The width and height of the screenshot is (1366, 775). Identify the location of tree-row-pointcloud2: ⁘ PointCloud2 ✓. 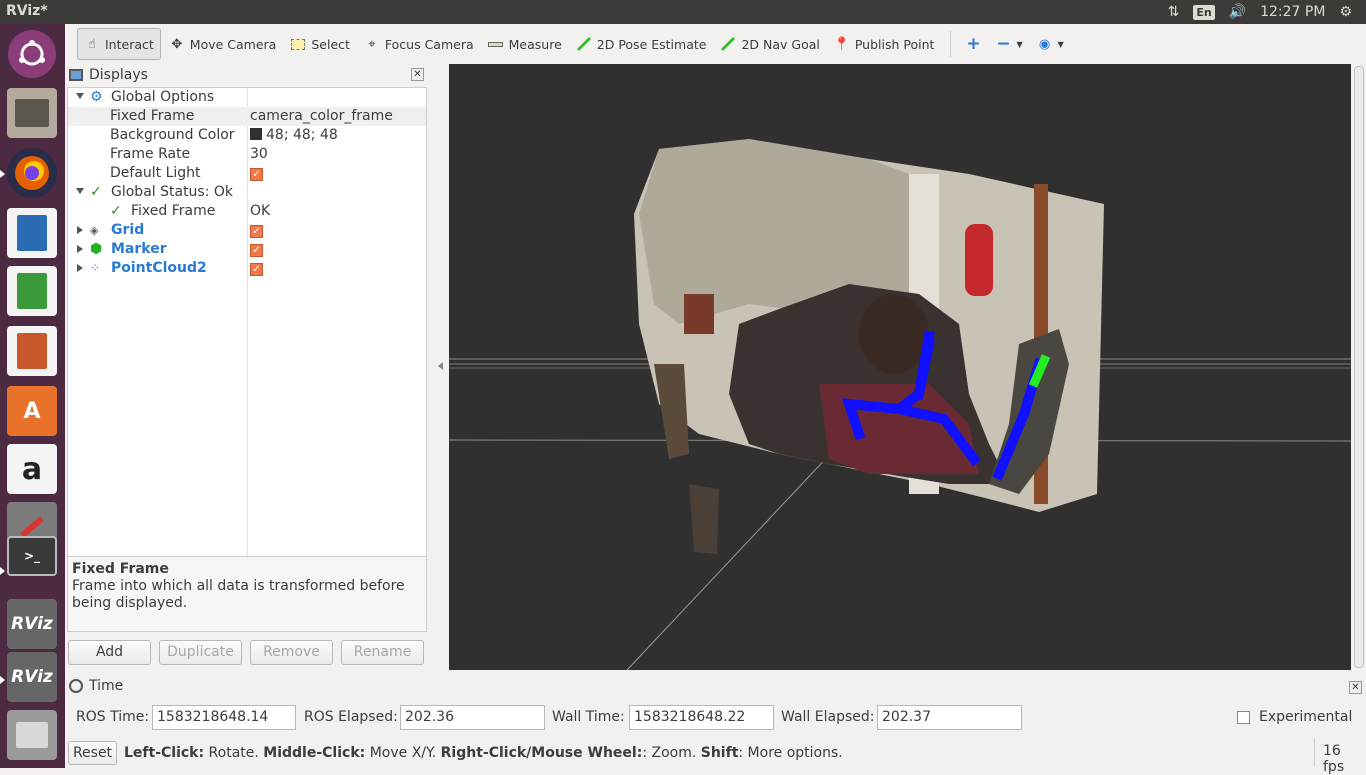
(247, 268).